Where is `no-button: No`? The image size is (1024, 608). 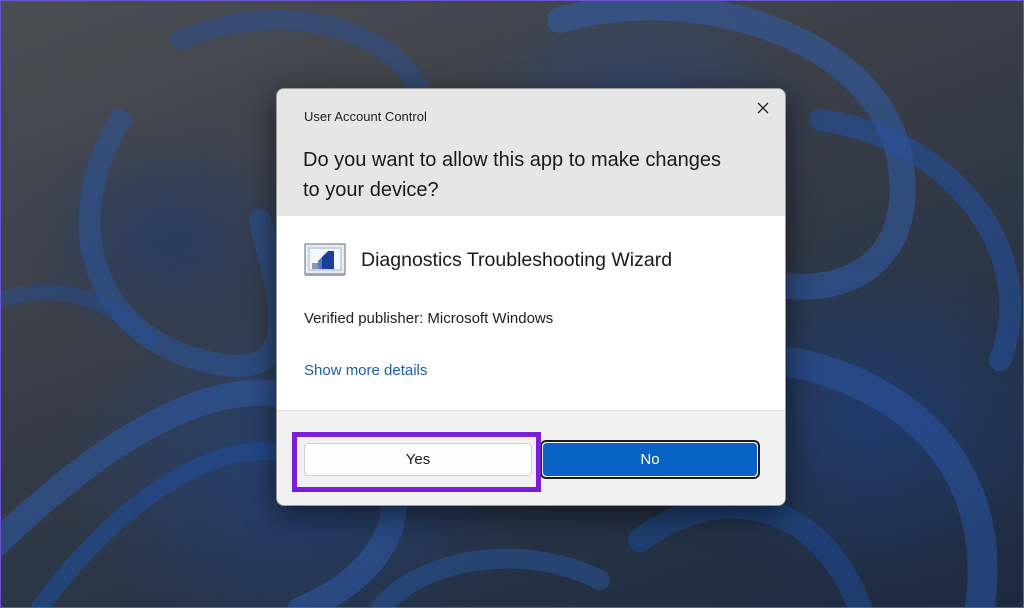
no-button: No is located at coordinates (650, 459).